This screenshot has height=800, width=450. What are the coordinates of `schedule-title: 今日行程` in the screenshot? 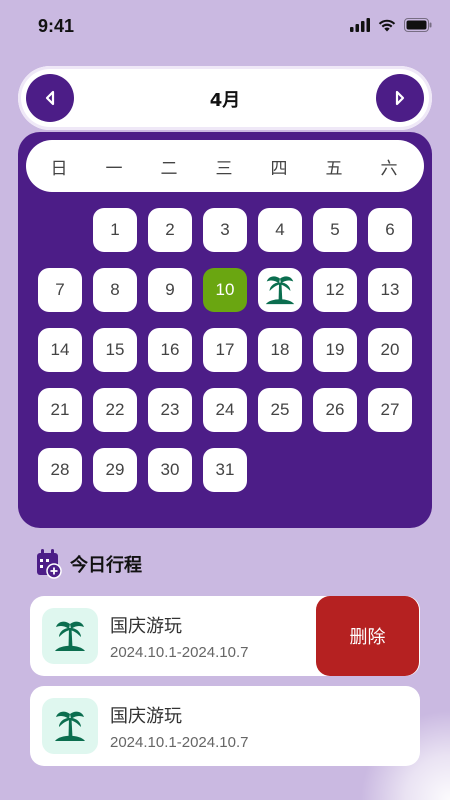 It's located at (106, 565).